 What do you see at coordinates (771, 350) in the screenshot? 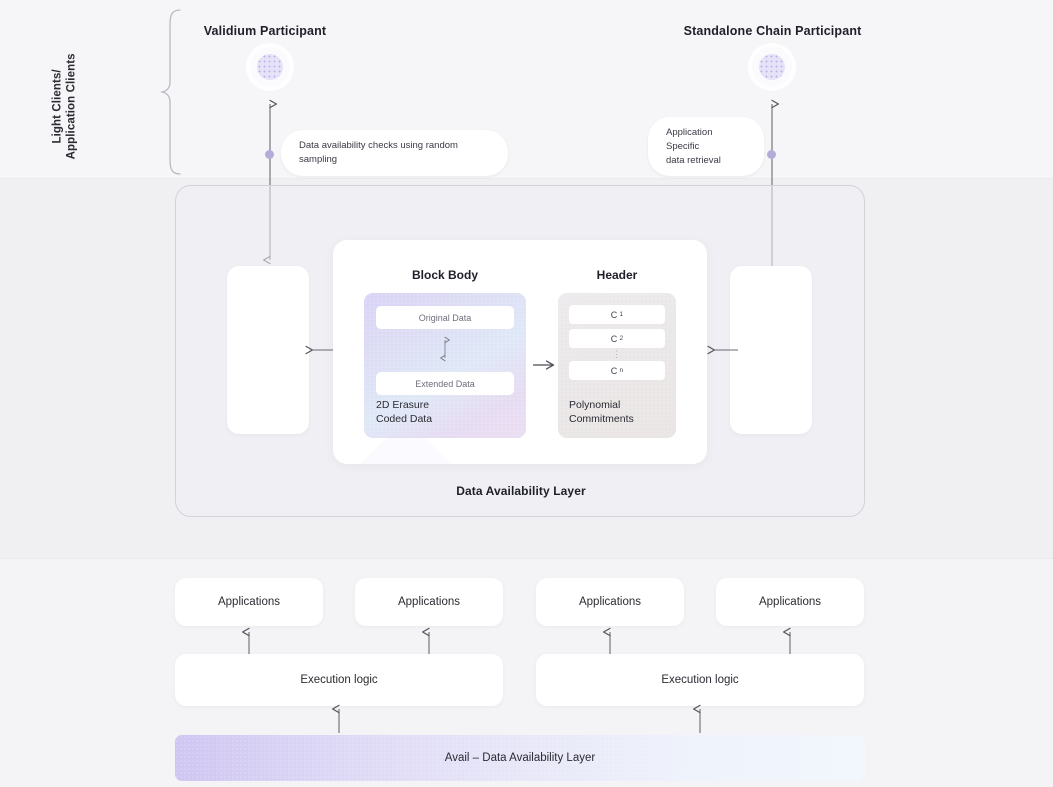
I see `right-node-card` at bounding box center [771, 350].